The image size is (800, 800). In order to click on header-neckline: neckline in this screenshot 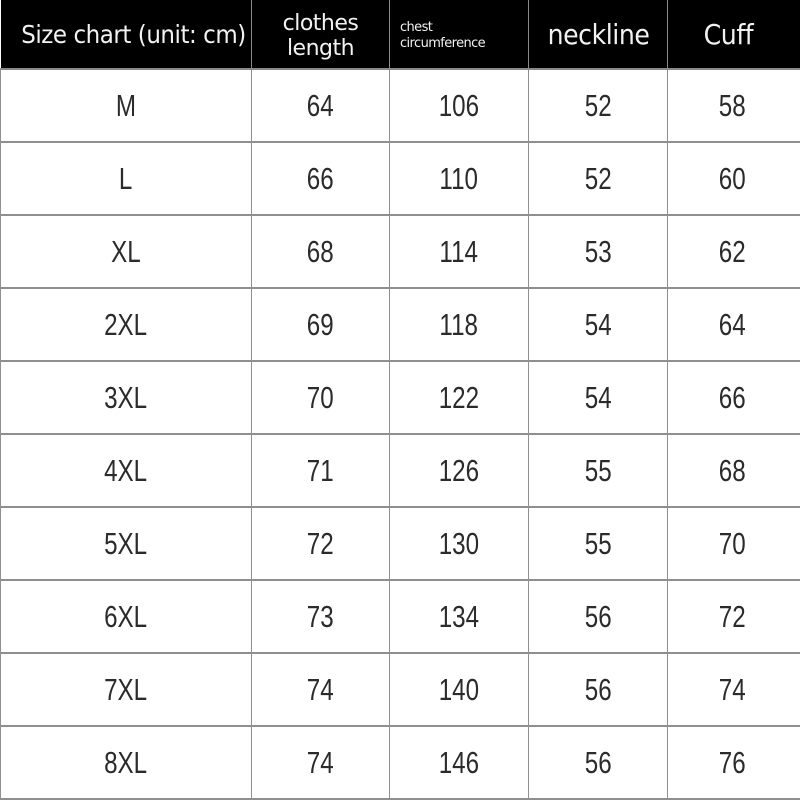, I will do `click(598, 35)`.